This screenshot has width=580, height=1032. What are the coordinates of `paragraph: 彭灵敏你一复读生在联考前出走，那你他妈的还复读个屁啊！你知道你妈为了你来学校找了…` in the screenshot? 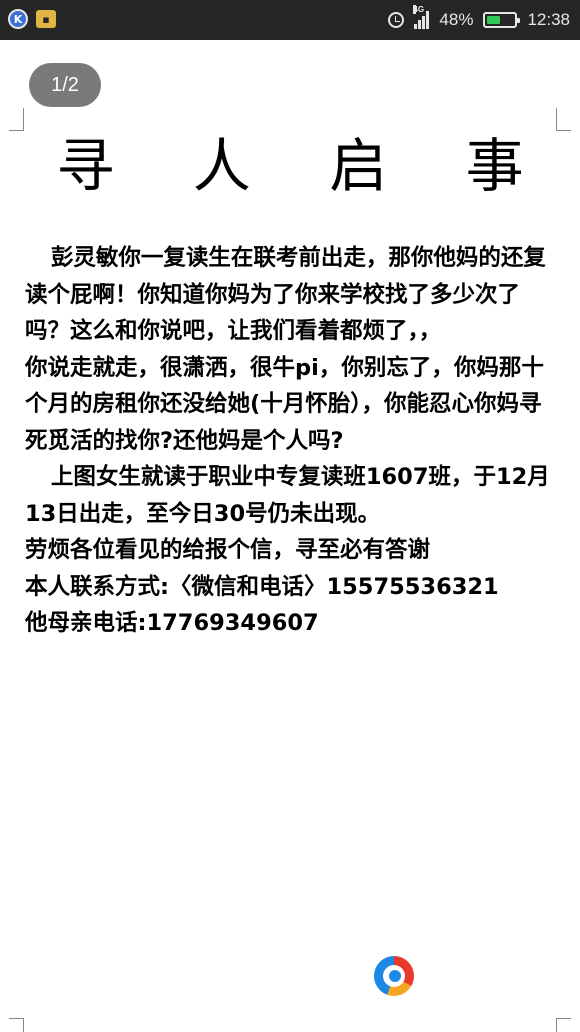 It's located at (285, 294).